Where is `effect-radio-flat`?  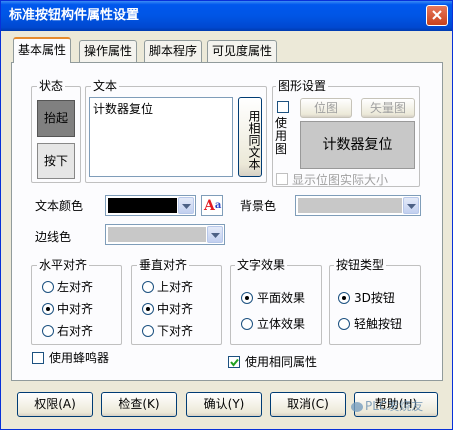
effect-radio-flat is located at coordinates (247, 298).